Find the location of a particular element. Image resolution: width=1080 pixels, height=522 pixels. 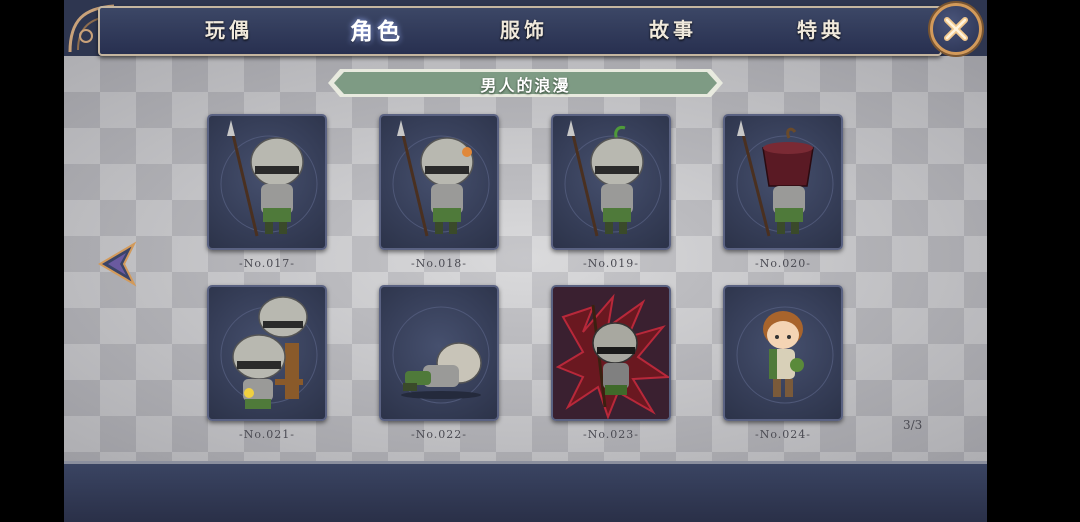

helmeted-spear-soldier-icon is located at coordinates (269, 178).